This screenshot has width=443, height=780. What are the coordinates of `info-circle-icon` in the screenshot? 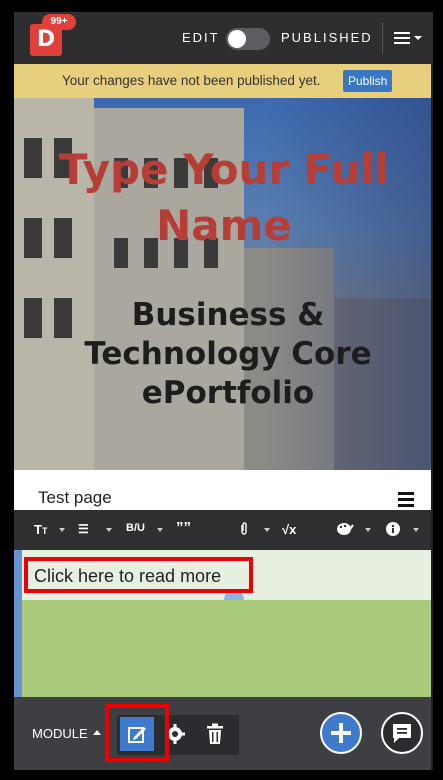 It's located at (393, 529).